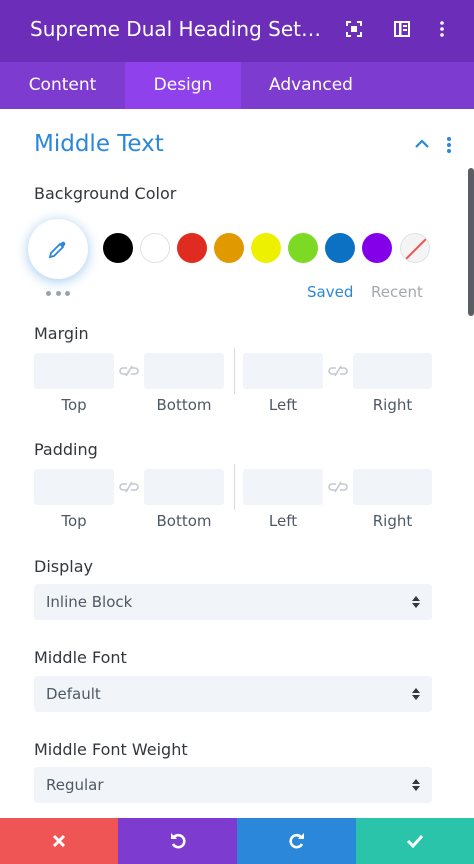 The height and width of the screenshot is (864, 474). Describe the element at coordinates (397, 292) in the screenshot. I see `recent-colors-tab: Recent` at that location.